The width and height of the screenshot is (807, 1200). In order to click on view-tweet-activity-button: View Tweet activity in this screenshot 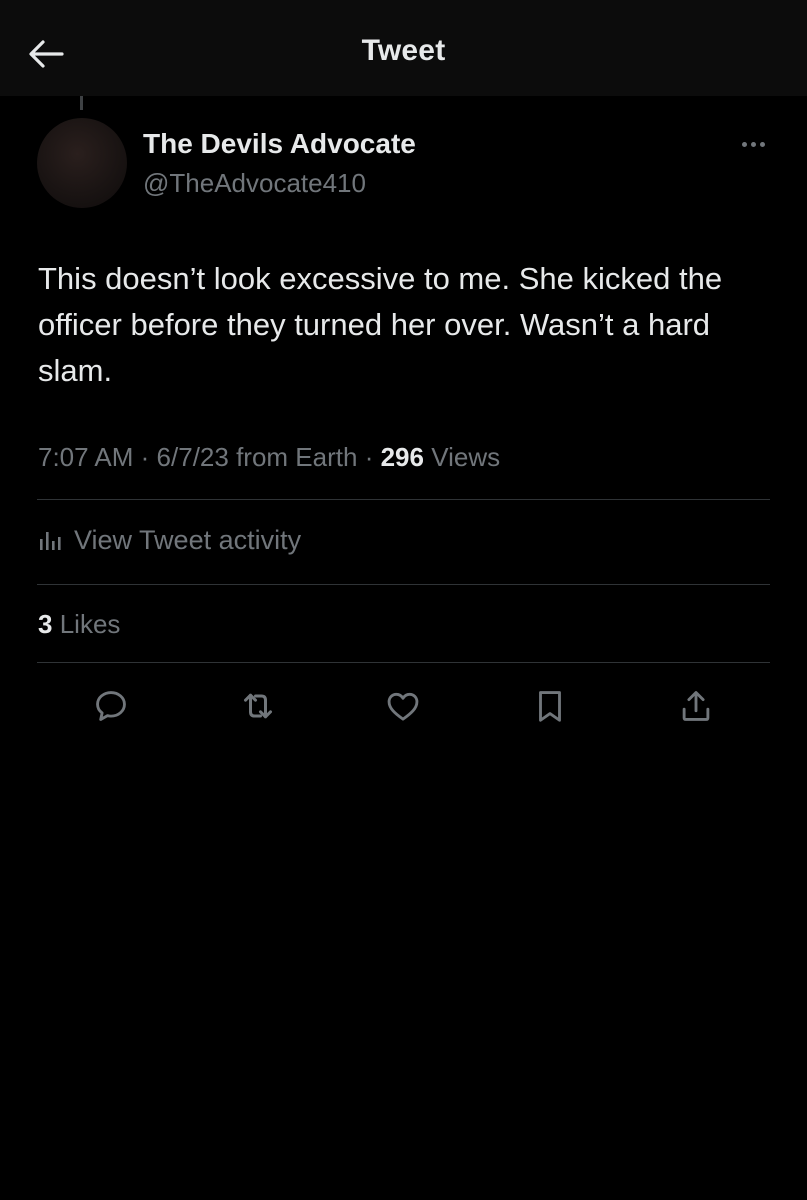, I will do `click(169, 540)`.